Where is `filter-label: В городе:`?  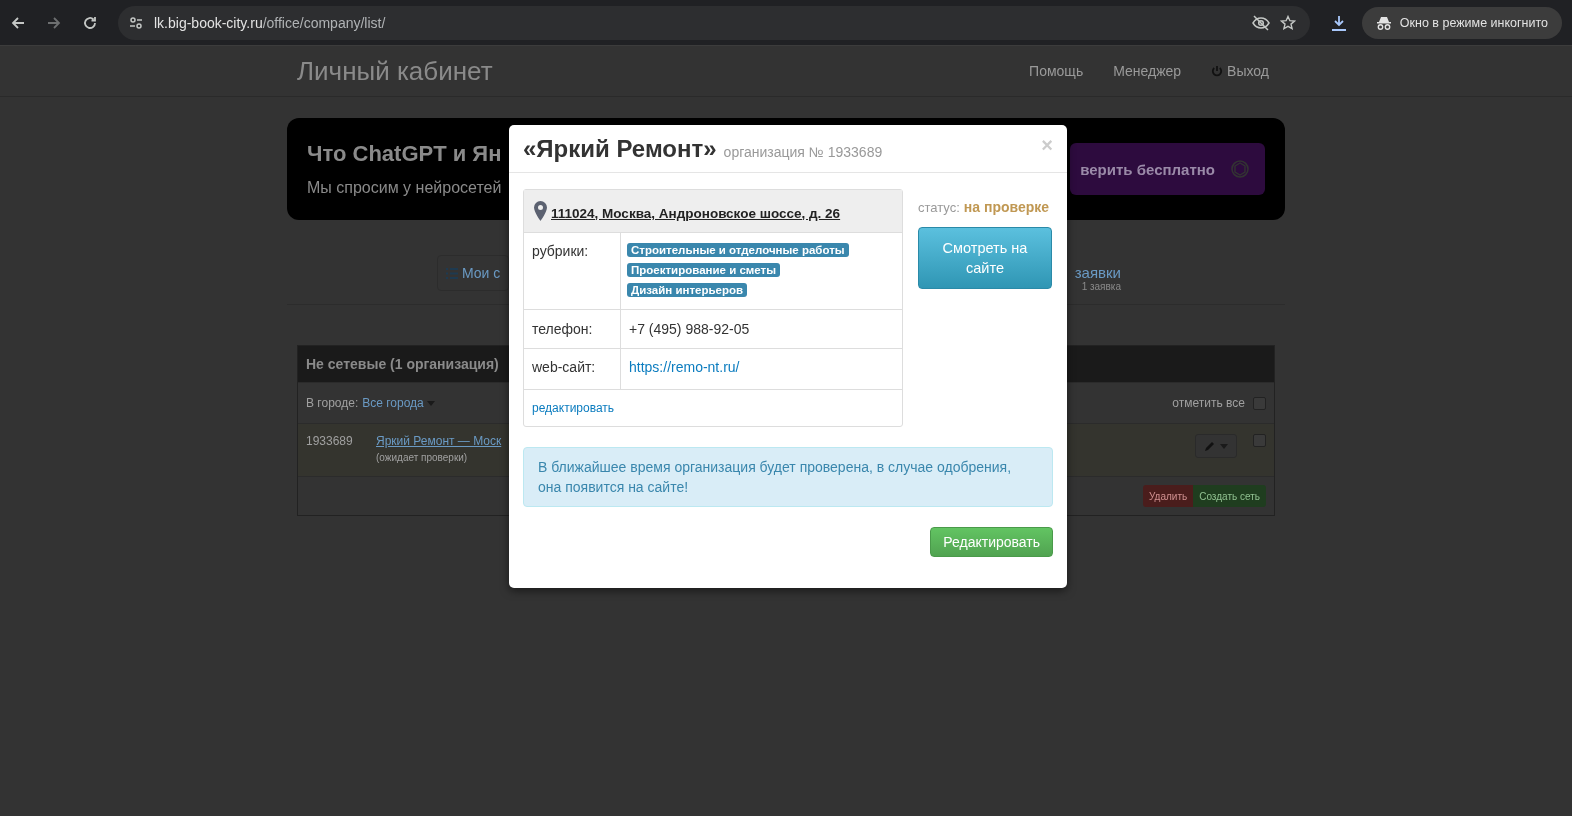
filter-label: В городе: is located at coordinates (332, 403).